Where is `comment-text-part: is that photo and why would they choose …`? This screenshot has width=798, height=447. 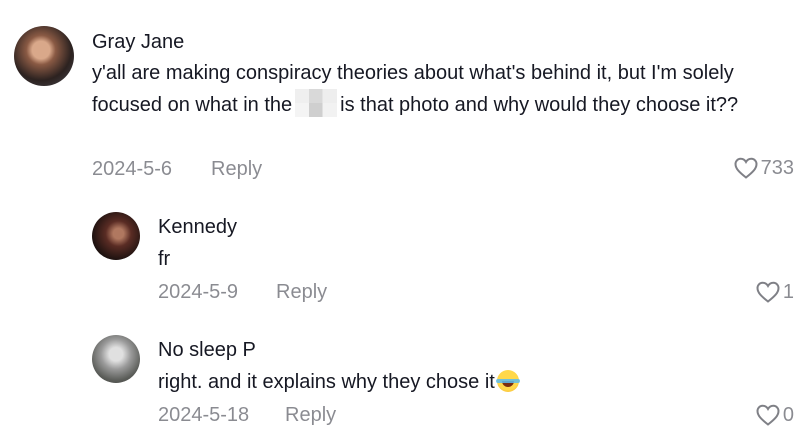 comment-text-part: is that photo and why would they choose … is located at coordinates (539, 105).